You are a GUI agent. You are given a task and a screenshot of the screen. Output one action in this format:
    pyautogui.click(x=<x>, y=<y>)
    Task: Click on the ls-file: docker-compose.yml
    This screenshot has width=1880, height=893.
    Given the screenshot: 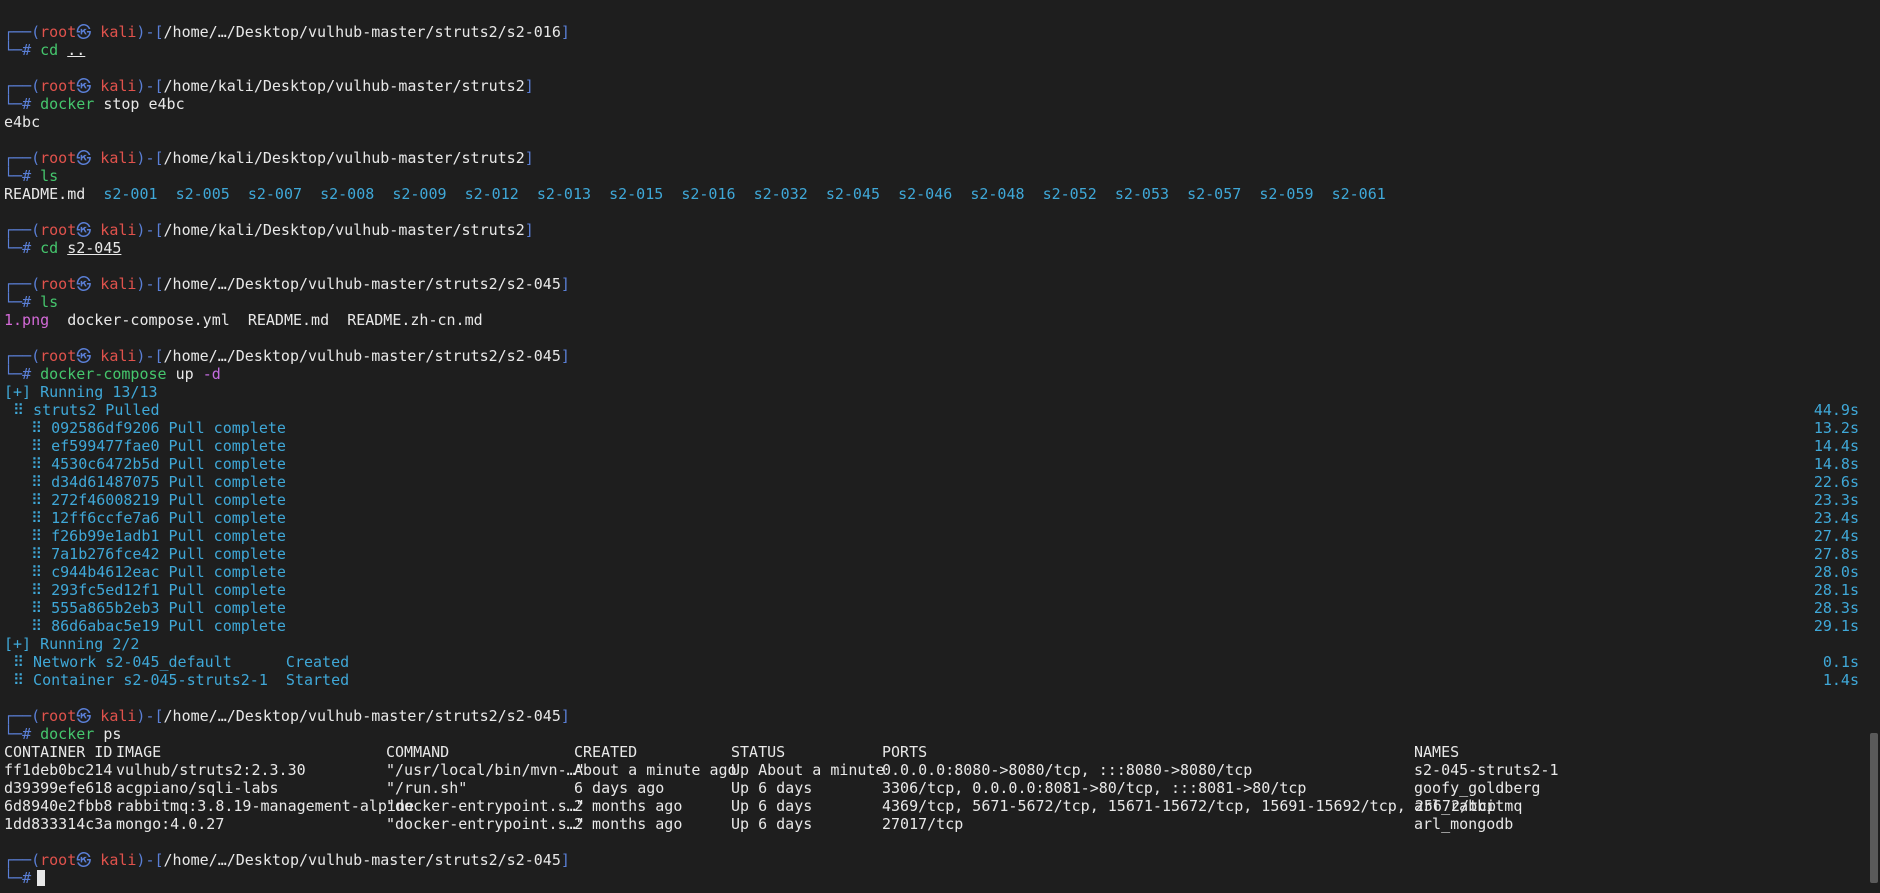 What is the action you would take?
    pyautogui.click(x=148, y=320)
    